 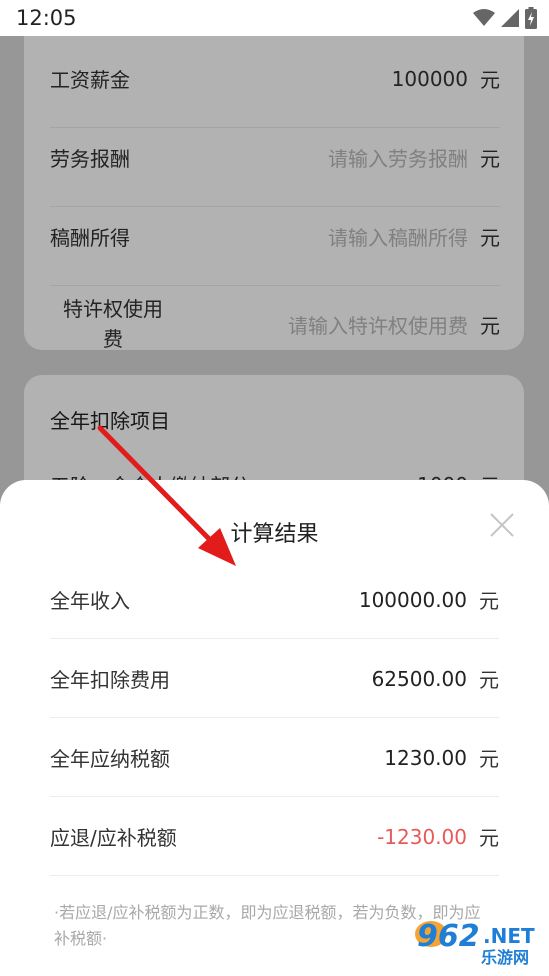 What do you see at coordinates (531, 18) in the screenshot?
I see `battery-icon` at bounding box center [531, 18].